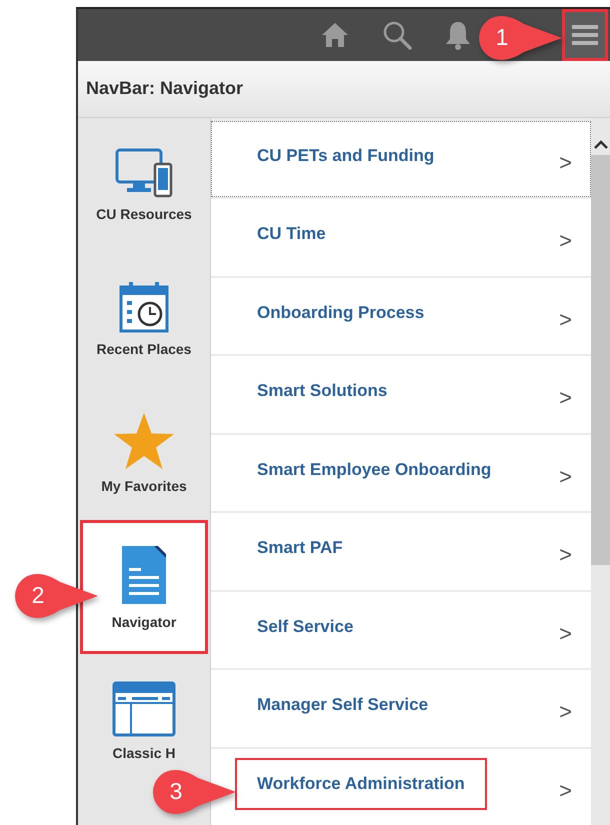  I want to click on step-callout: 2, so click(56, 596).